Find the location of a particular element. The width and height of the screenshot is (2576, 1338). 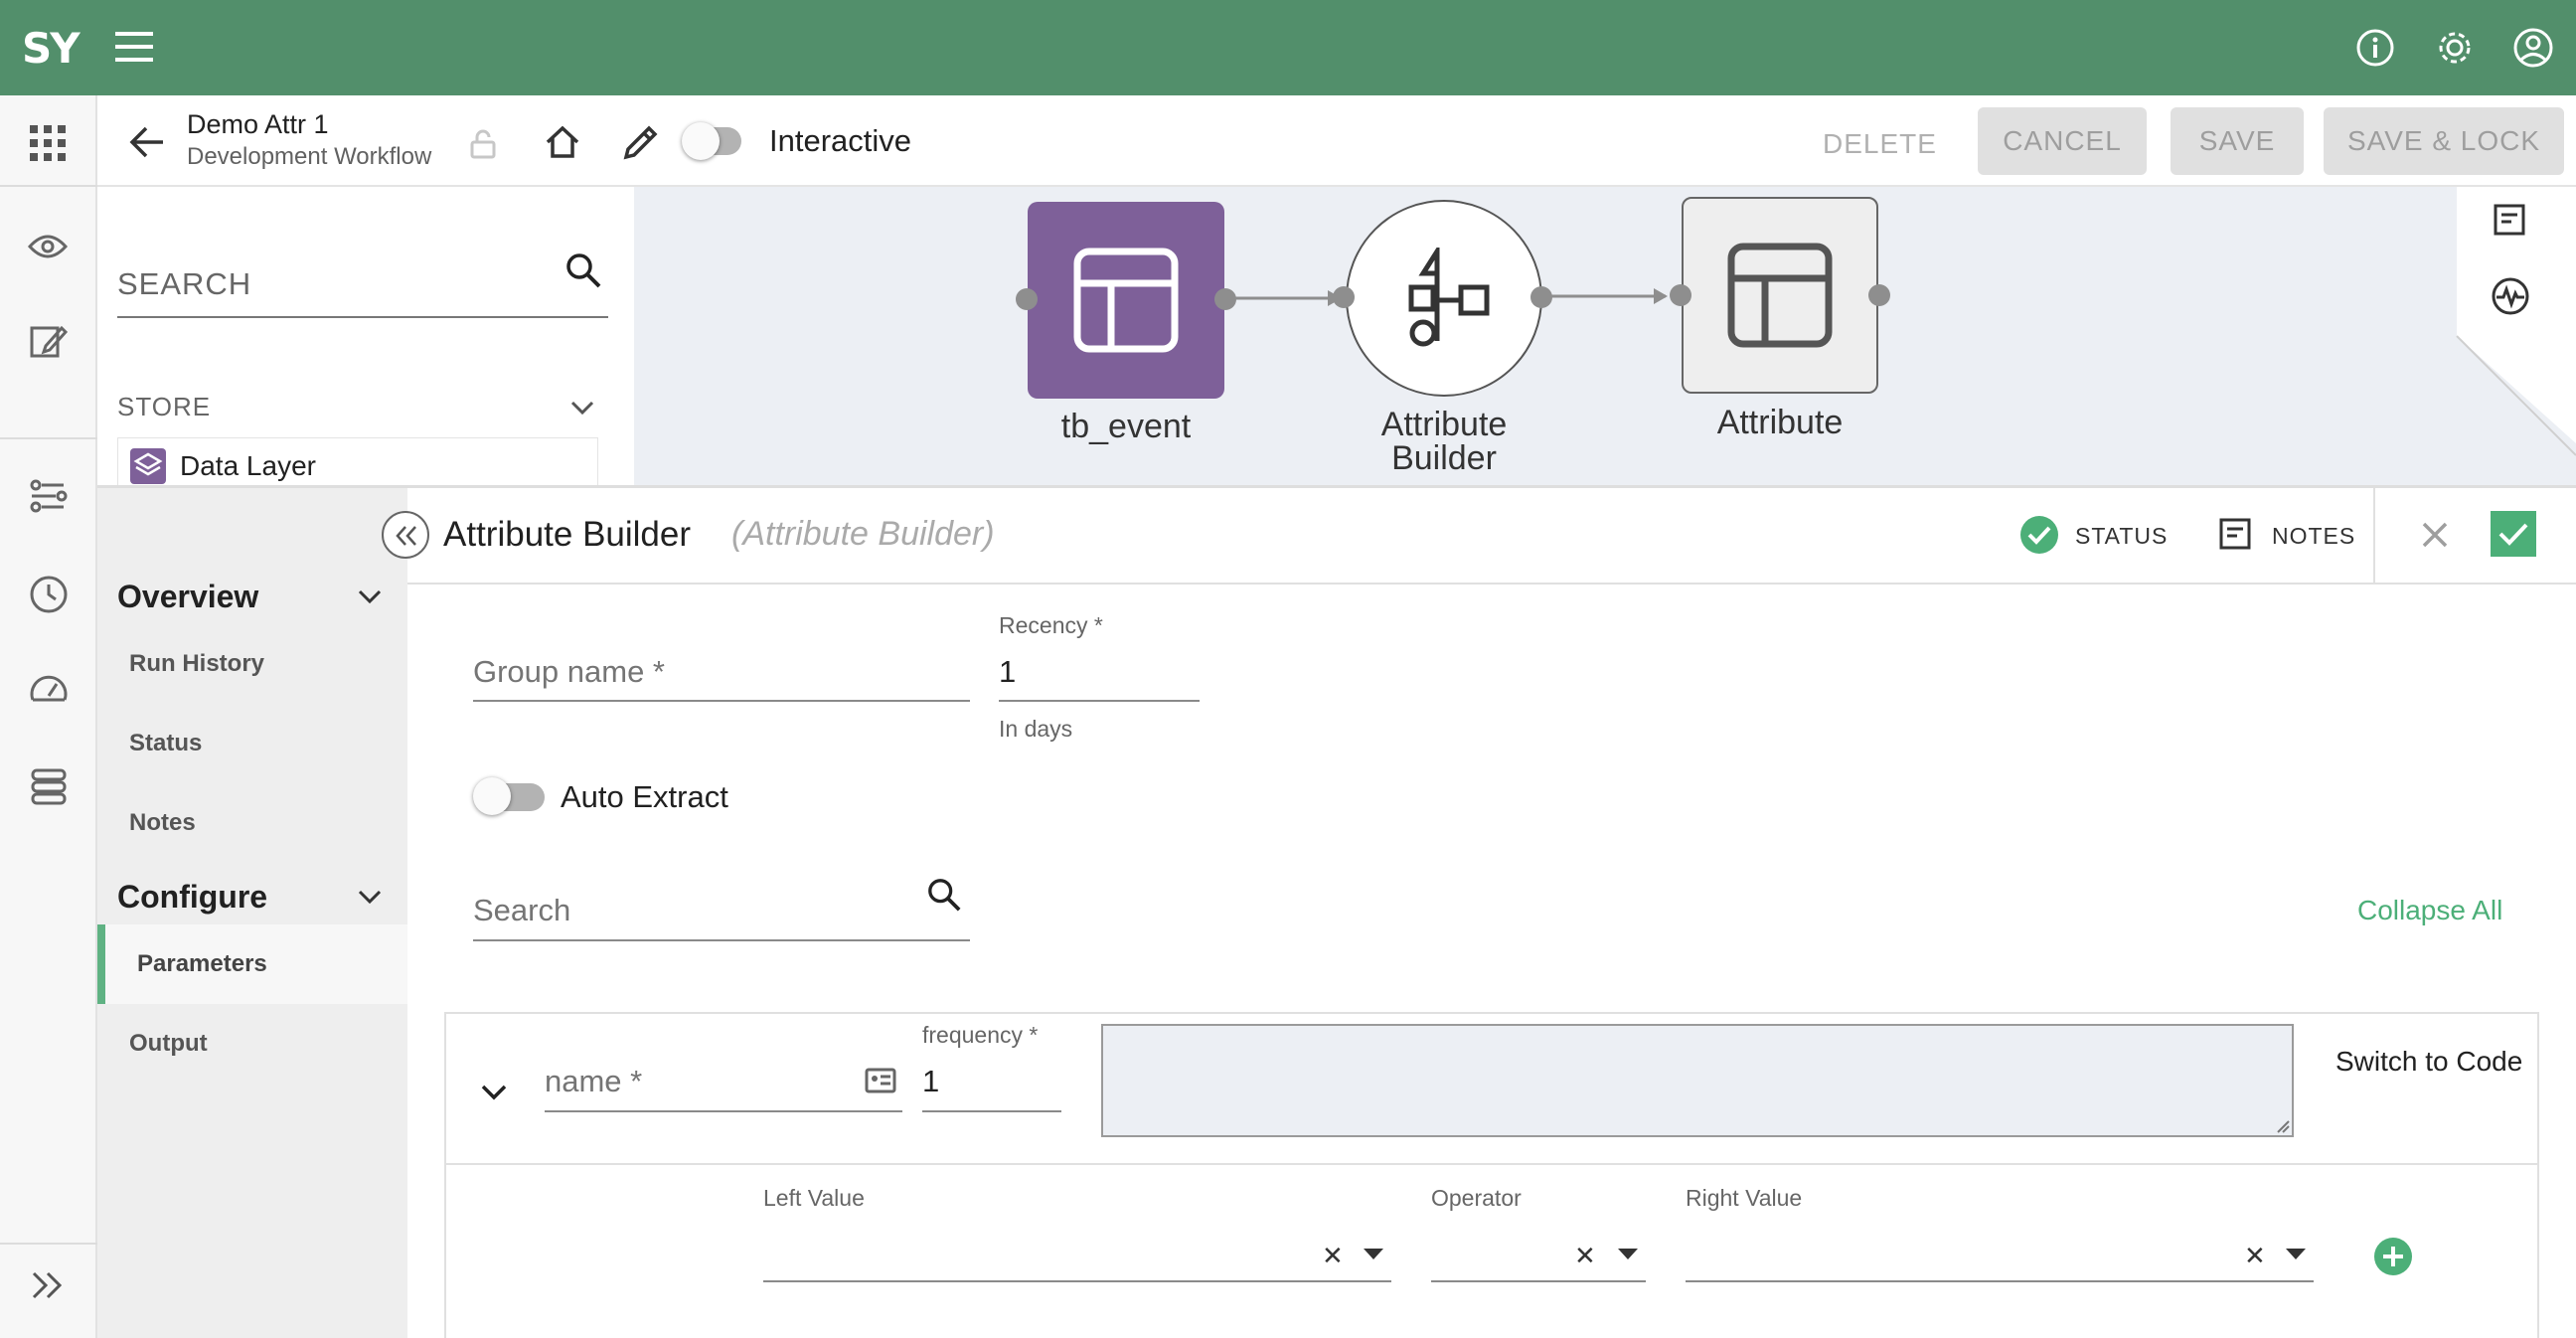

delete-button: DELETE is located at coordinates (1880, 144).